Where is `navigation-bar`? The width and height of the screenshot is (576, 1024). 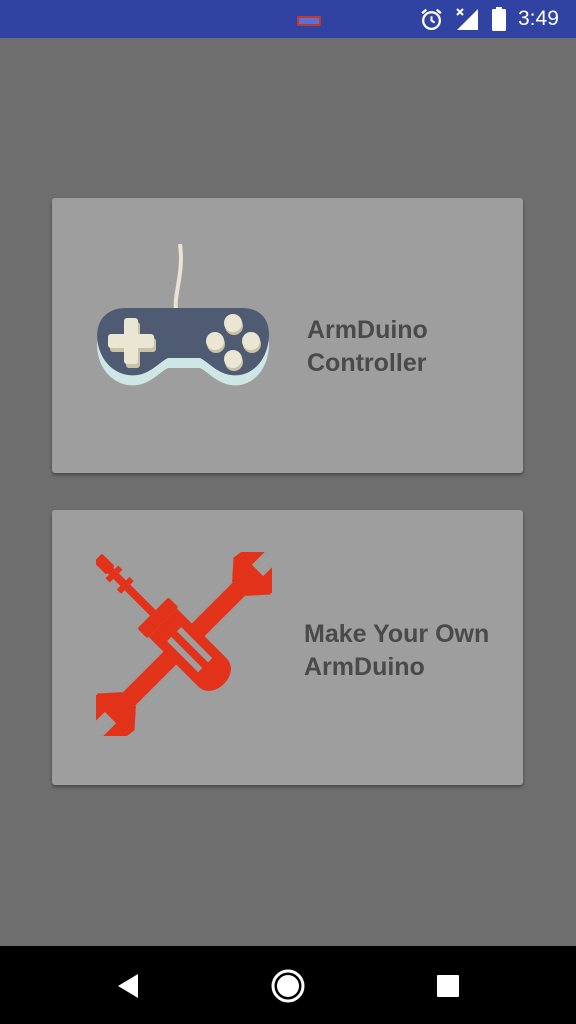 navigation-bar is located at coordinates (288, 985).